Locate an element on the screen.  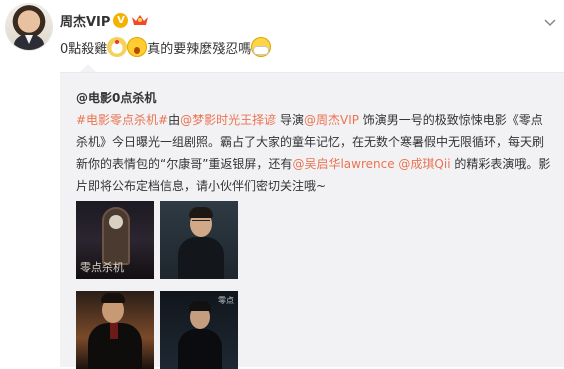
user-avatar is located at coordinates (29, 27).